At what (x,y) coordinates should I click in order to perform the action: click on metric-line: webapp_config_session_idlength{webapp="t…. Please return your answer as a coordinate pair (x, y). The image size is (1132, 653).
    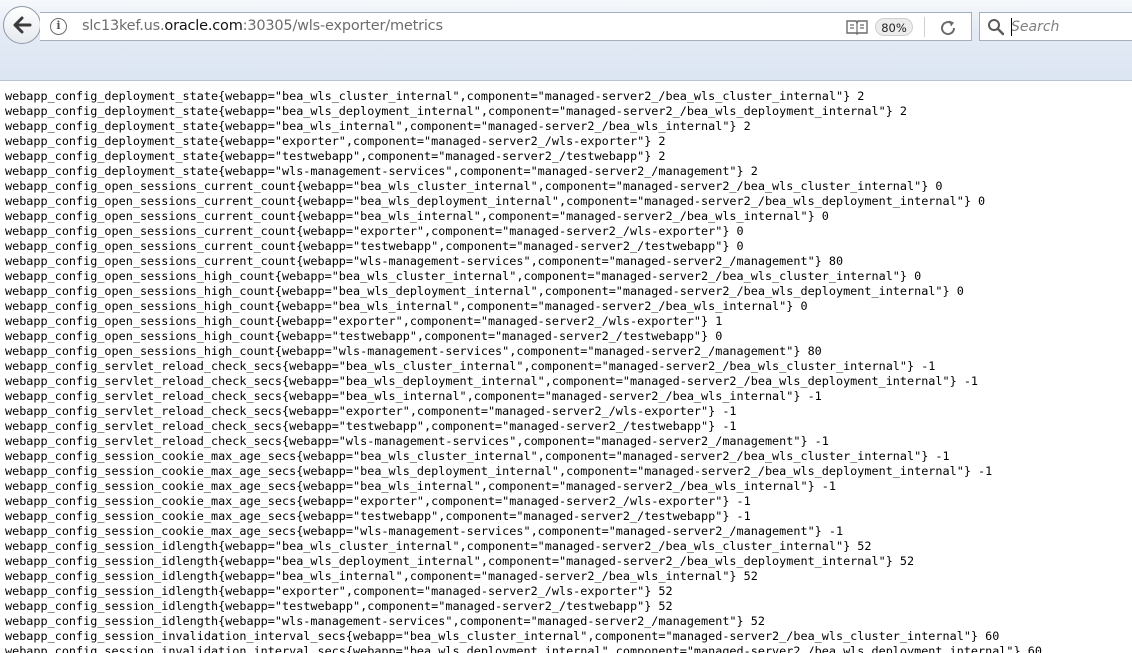
    Looking at the image, I should click on (339, 606).